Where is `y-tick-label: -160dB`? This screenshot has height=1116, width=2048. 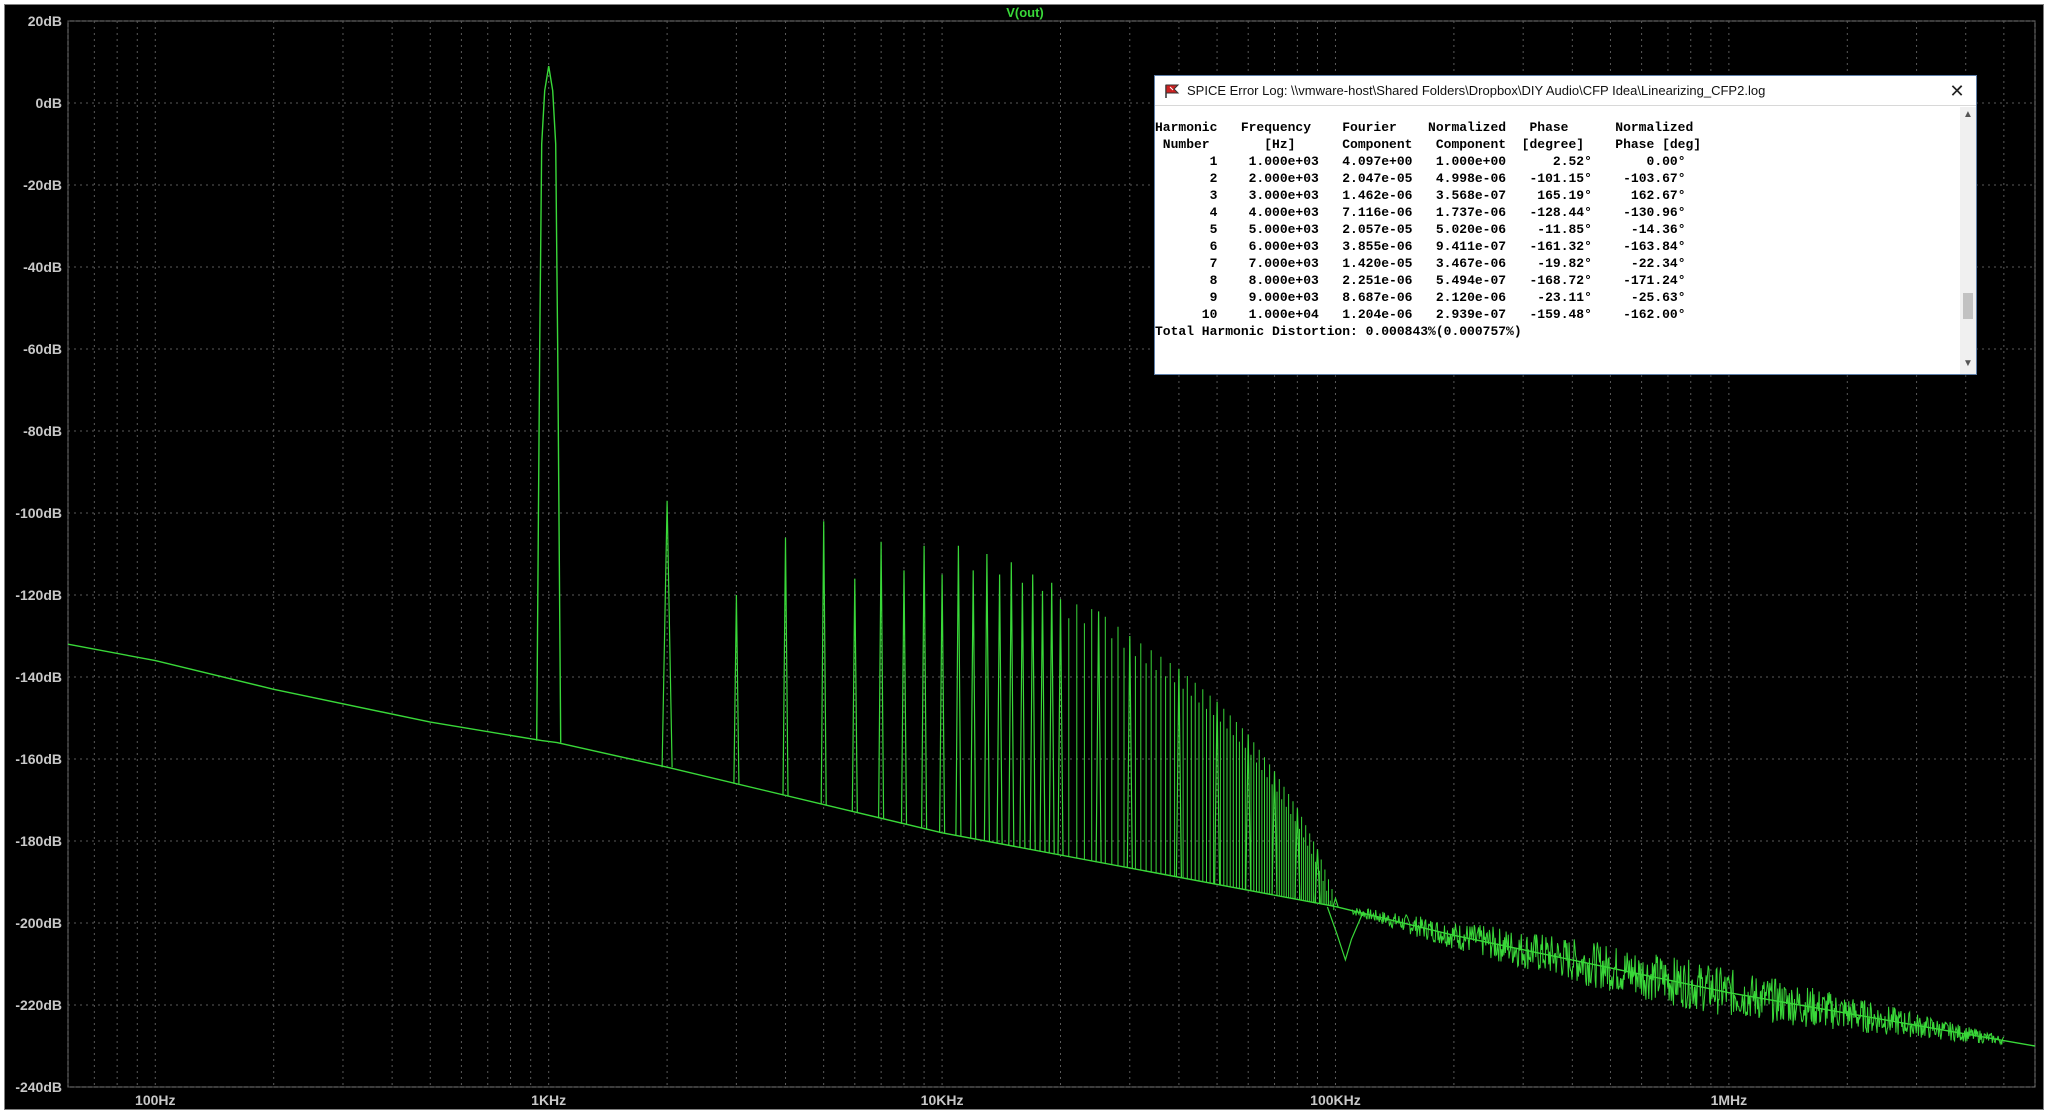 y-tick-label: -160dB is located at coordinates (38, 759).